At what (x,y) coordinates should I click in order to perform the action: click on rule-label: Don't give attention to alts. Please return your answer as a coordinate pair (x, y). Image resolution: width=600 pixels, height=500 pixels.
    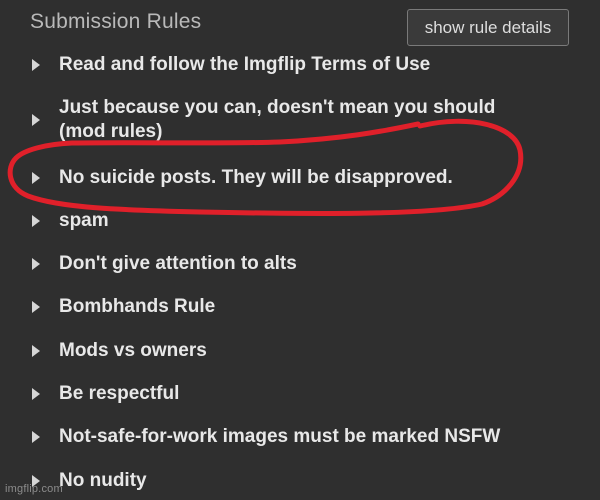
    Looking at the image, I should click on (178, 263).